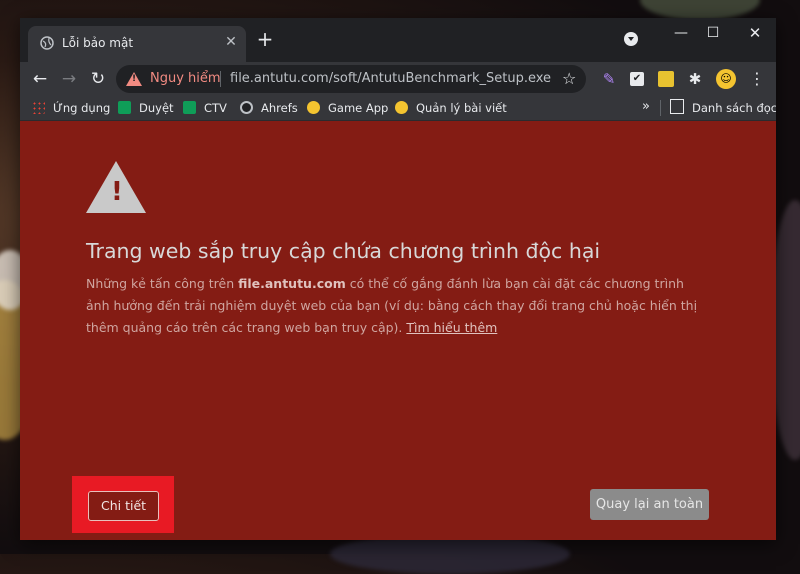 This screenshot has width=800, height=574. I want to click on reading-list-icon, so click(677, 106).